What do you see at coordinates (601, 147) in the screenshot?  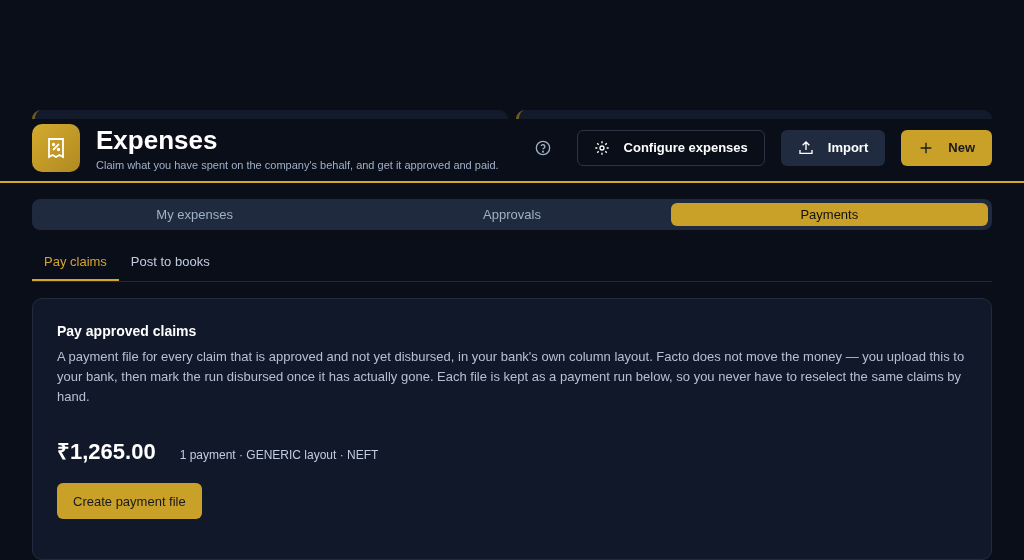 I see `settings-icon` at bounding box center [601, 147].